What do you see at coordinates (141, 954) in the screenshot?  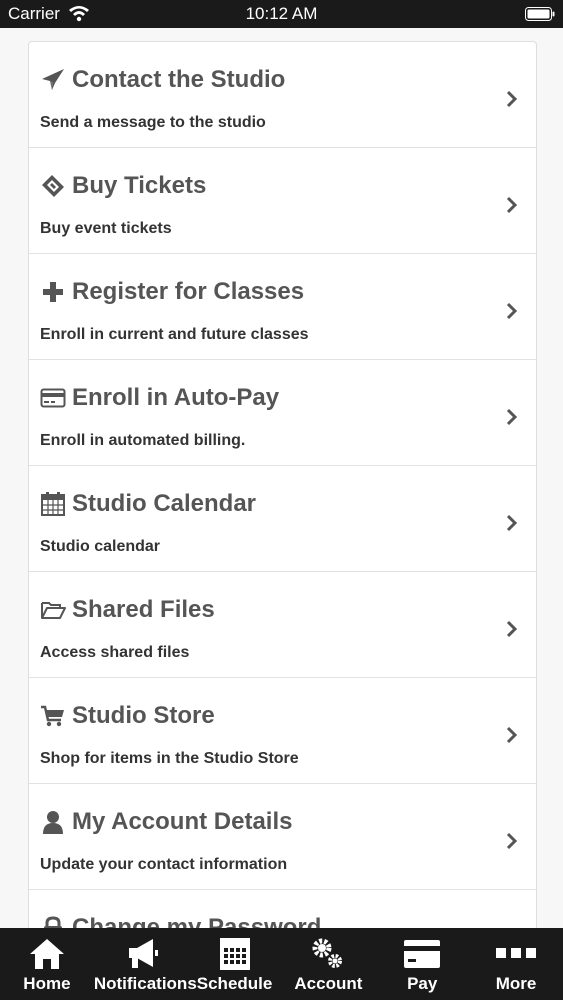 I see `megaphone-icon` at bounding box center [141, 954].